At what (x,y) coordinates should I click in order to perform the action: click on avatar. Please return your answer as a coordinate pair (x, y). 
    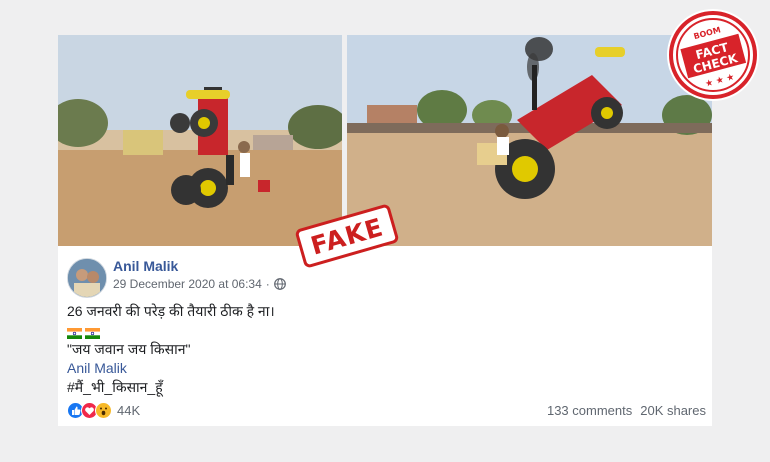
    Looking at the image, I should click on (87, 278).